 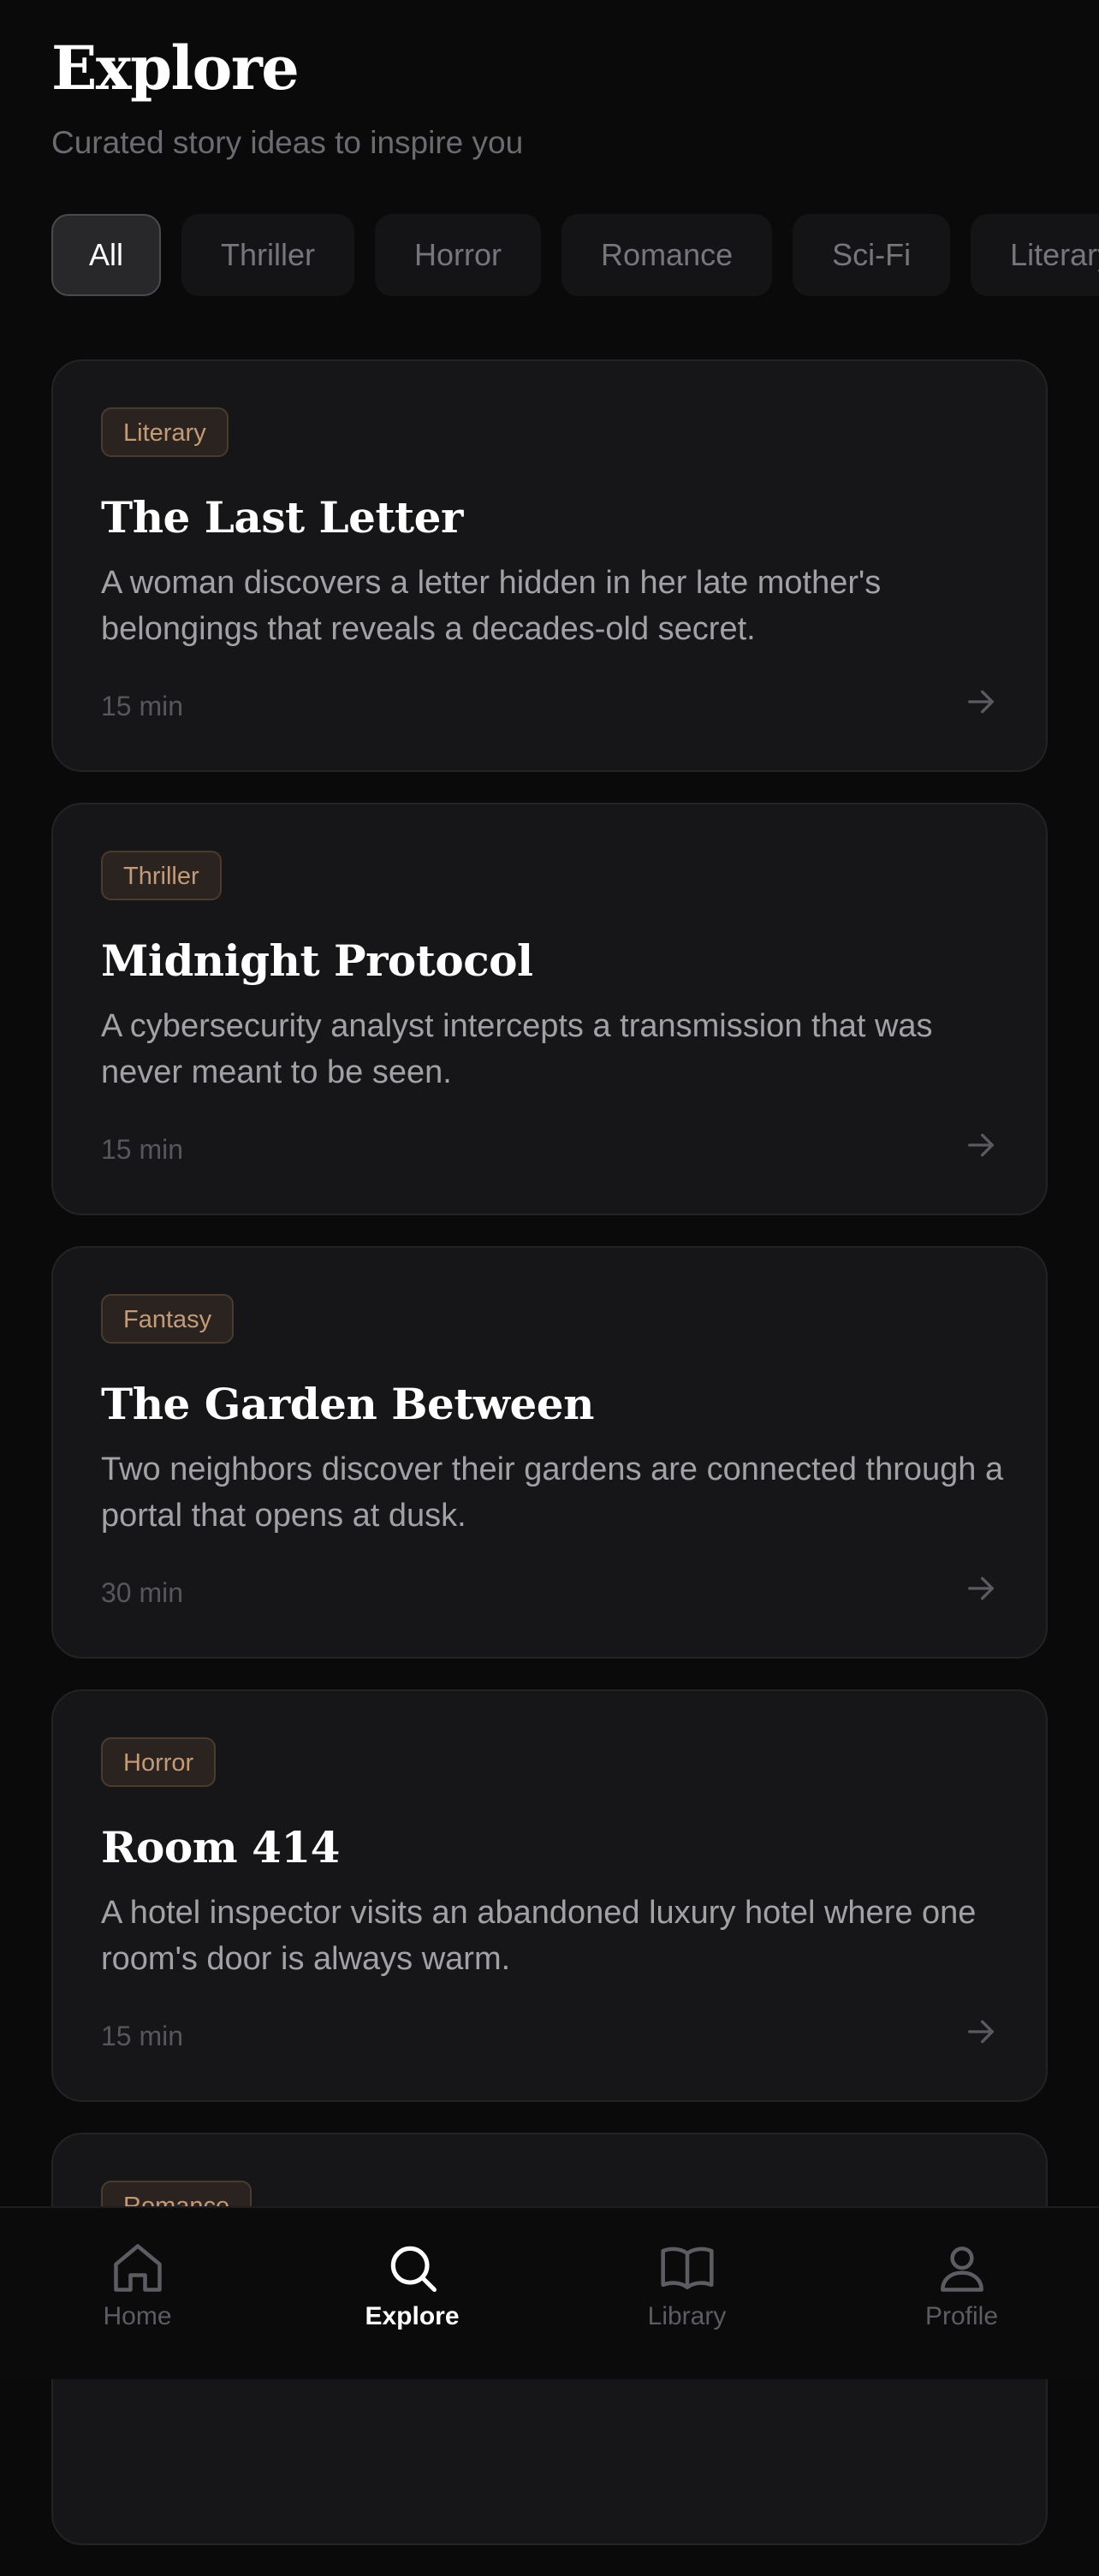 I want to click on tab-label: Library, so click(x=687, y=2316).